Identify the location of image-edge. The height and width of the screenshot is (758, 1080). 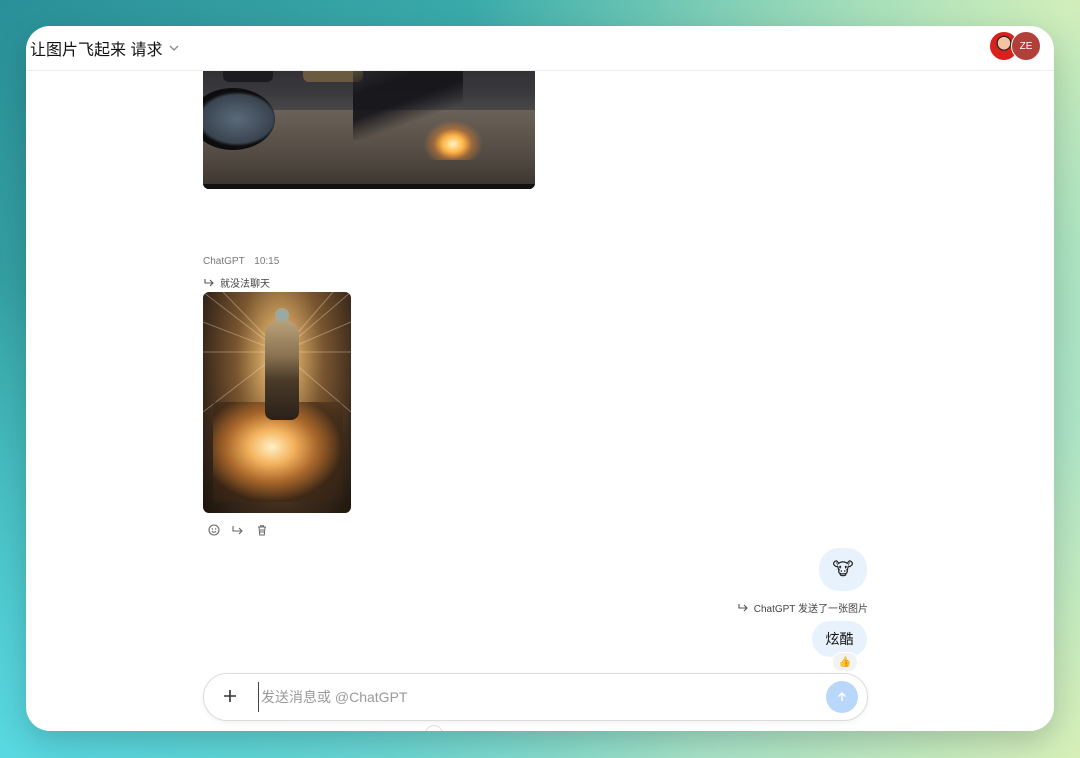
(369, 186).